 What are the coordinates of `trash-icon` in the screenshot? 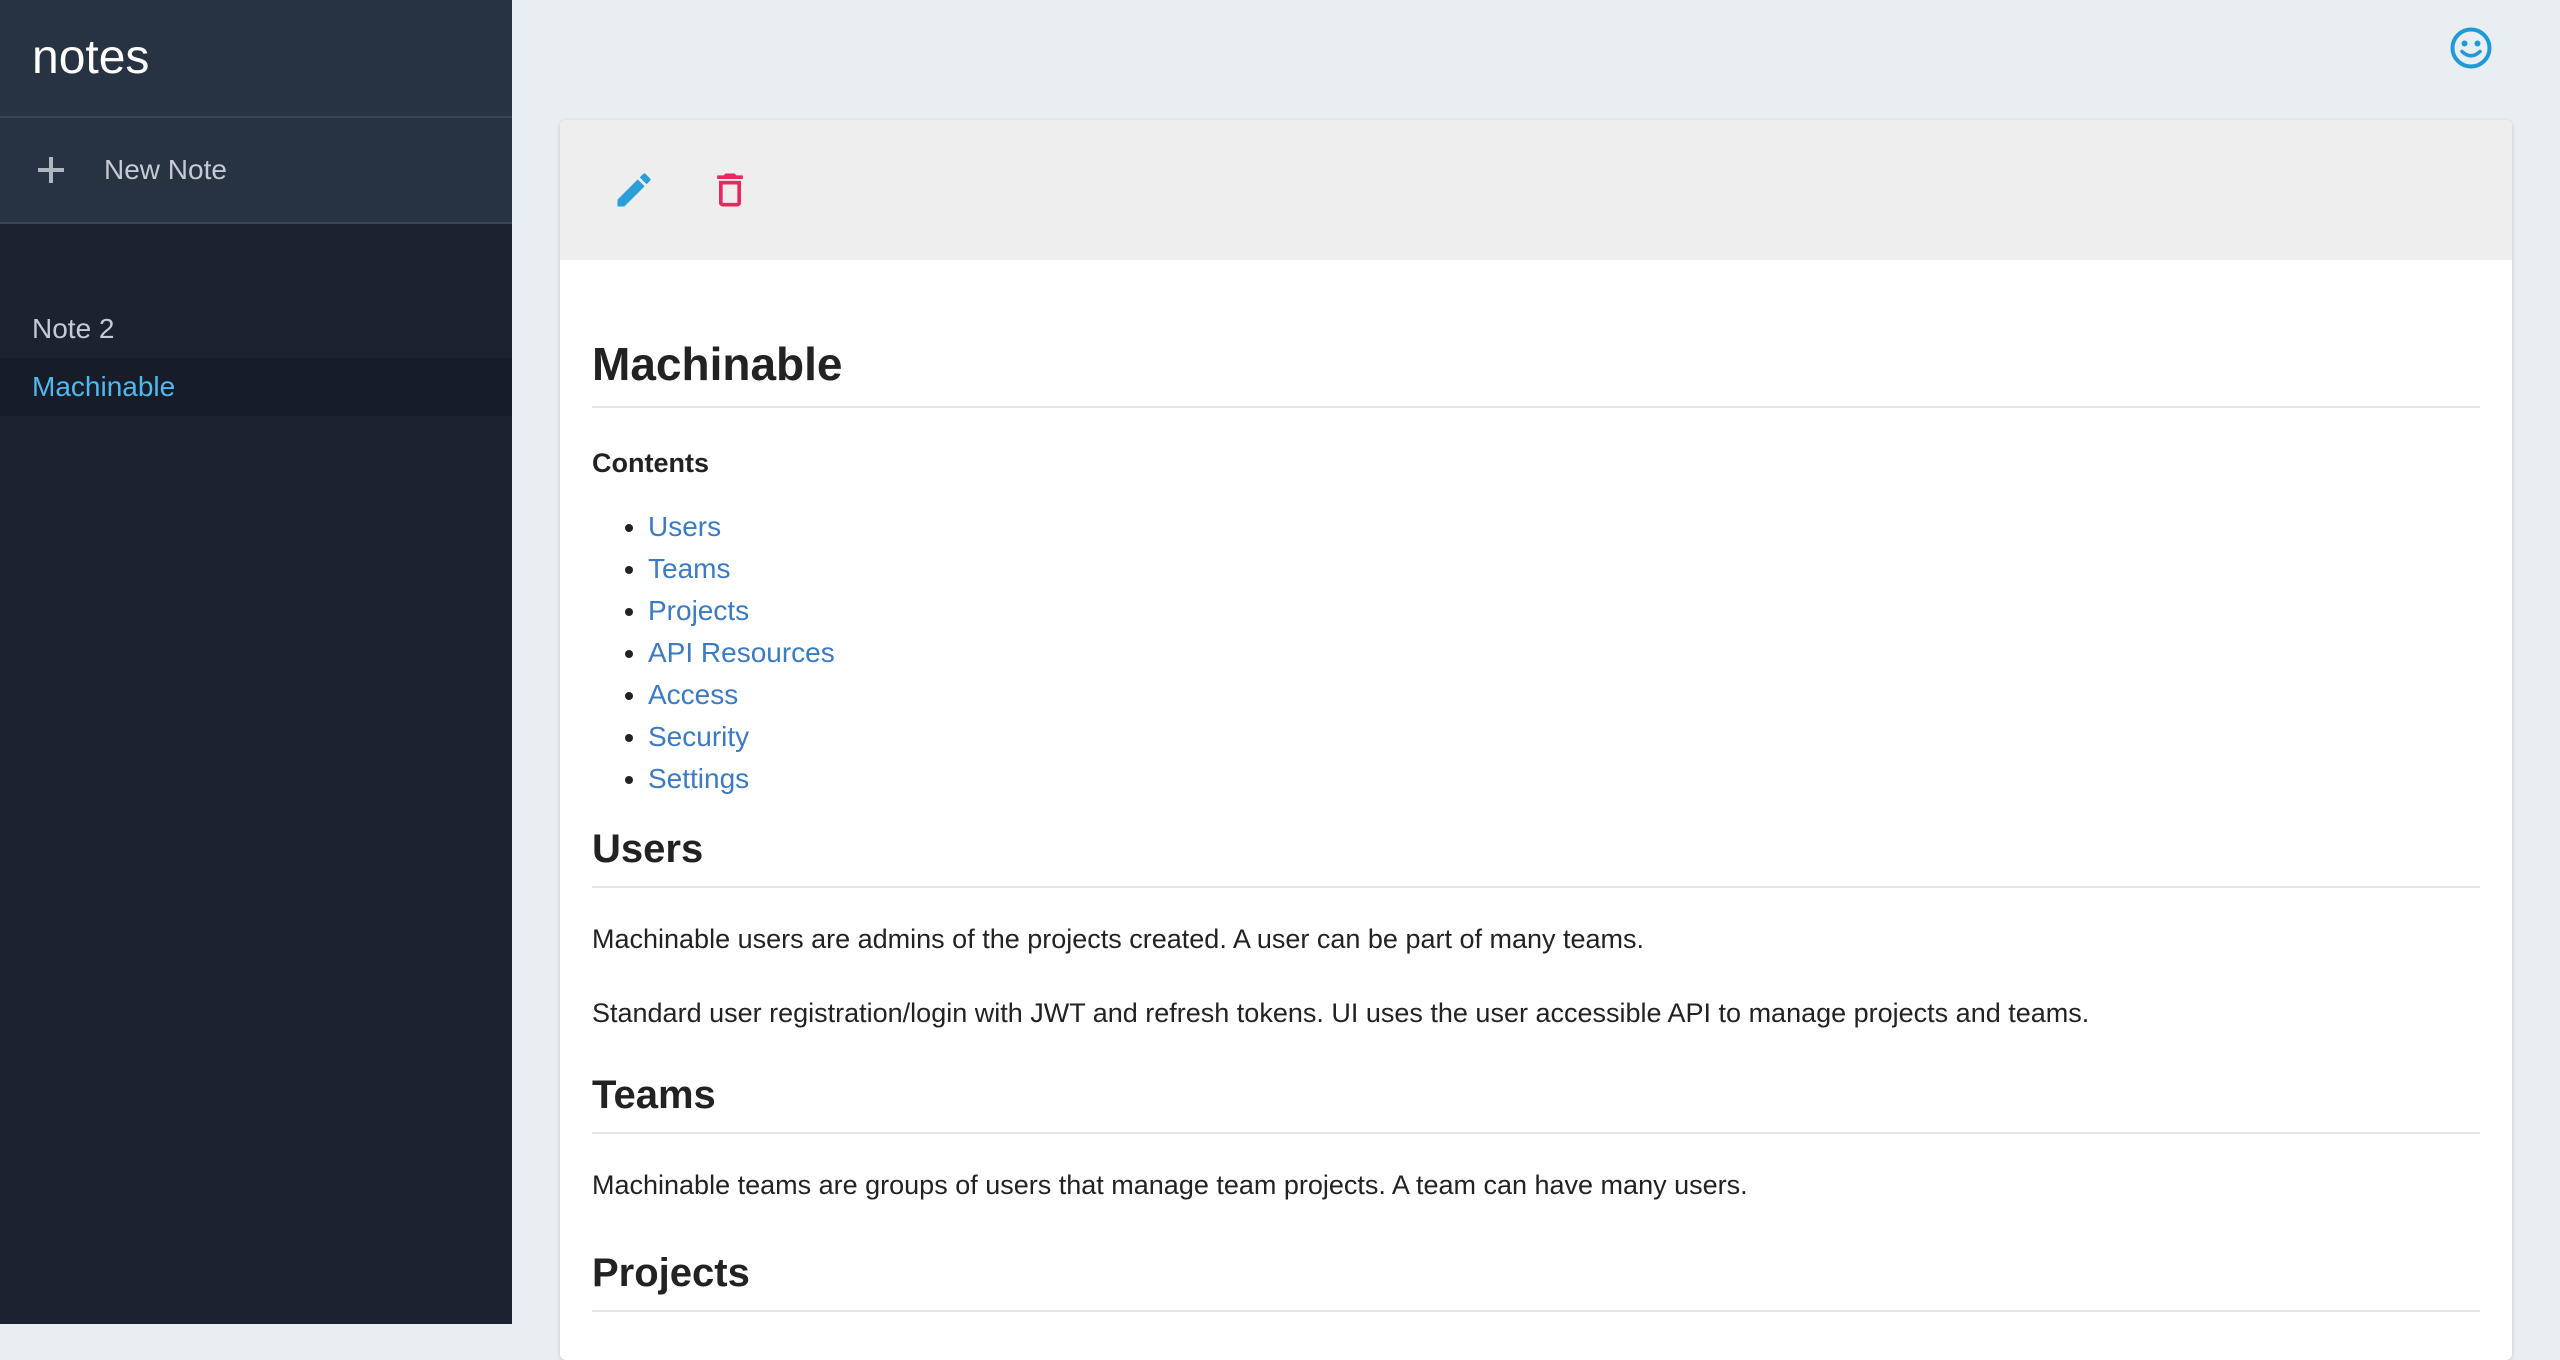 It's located at (730, 190).